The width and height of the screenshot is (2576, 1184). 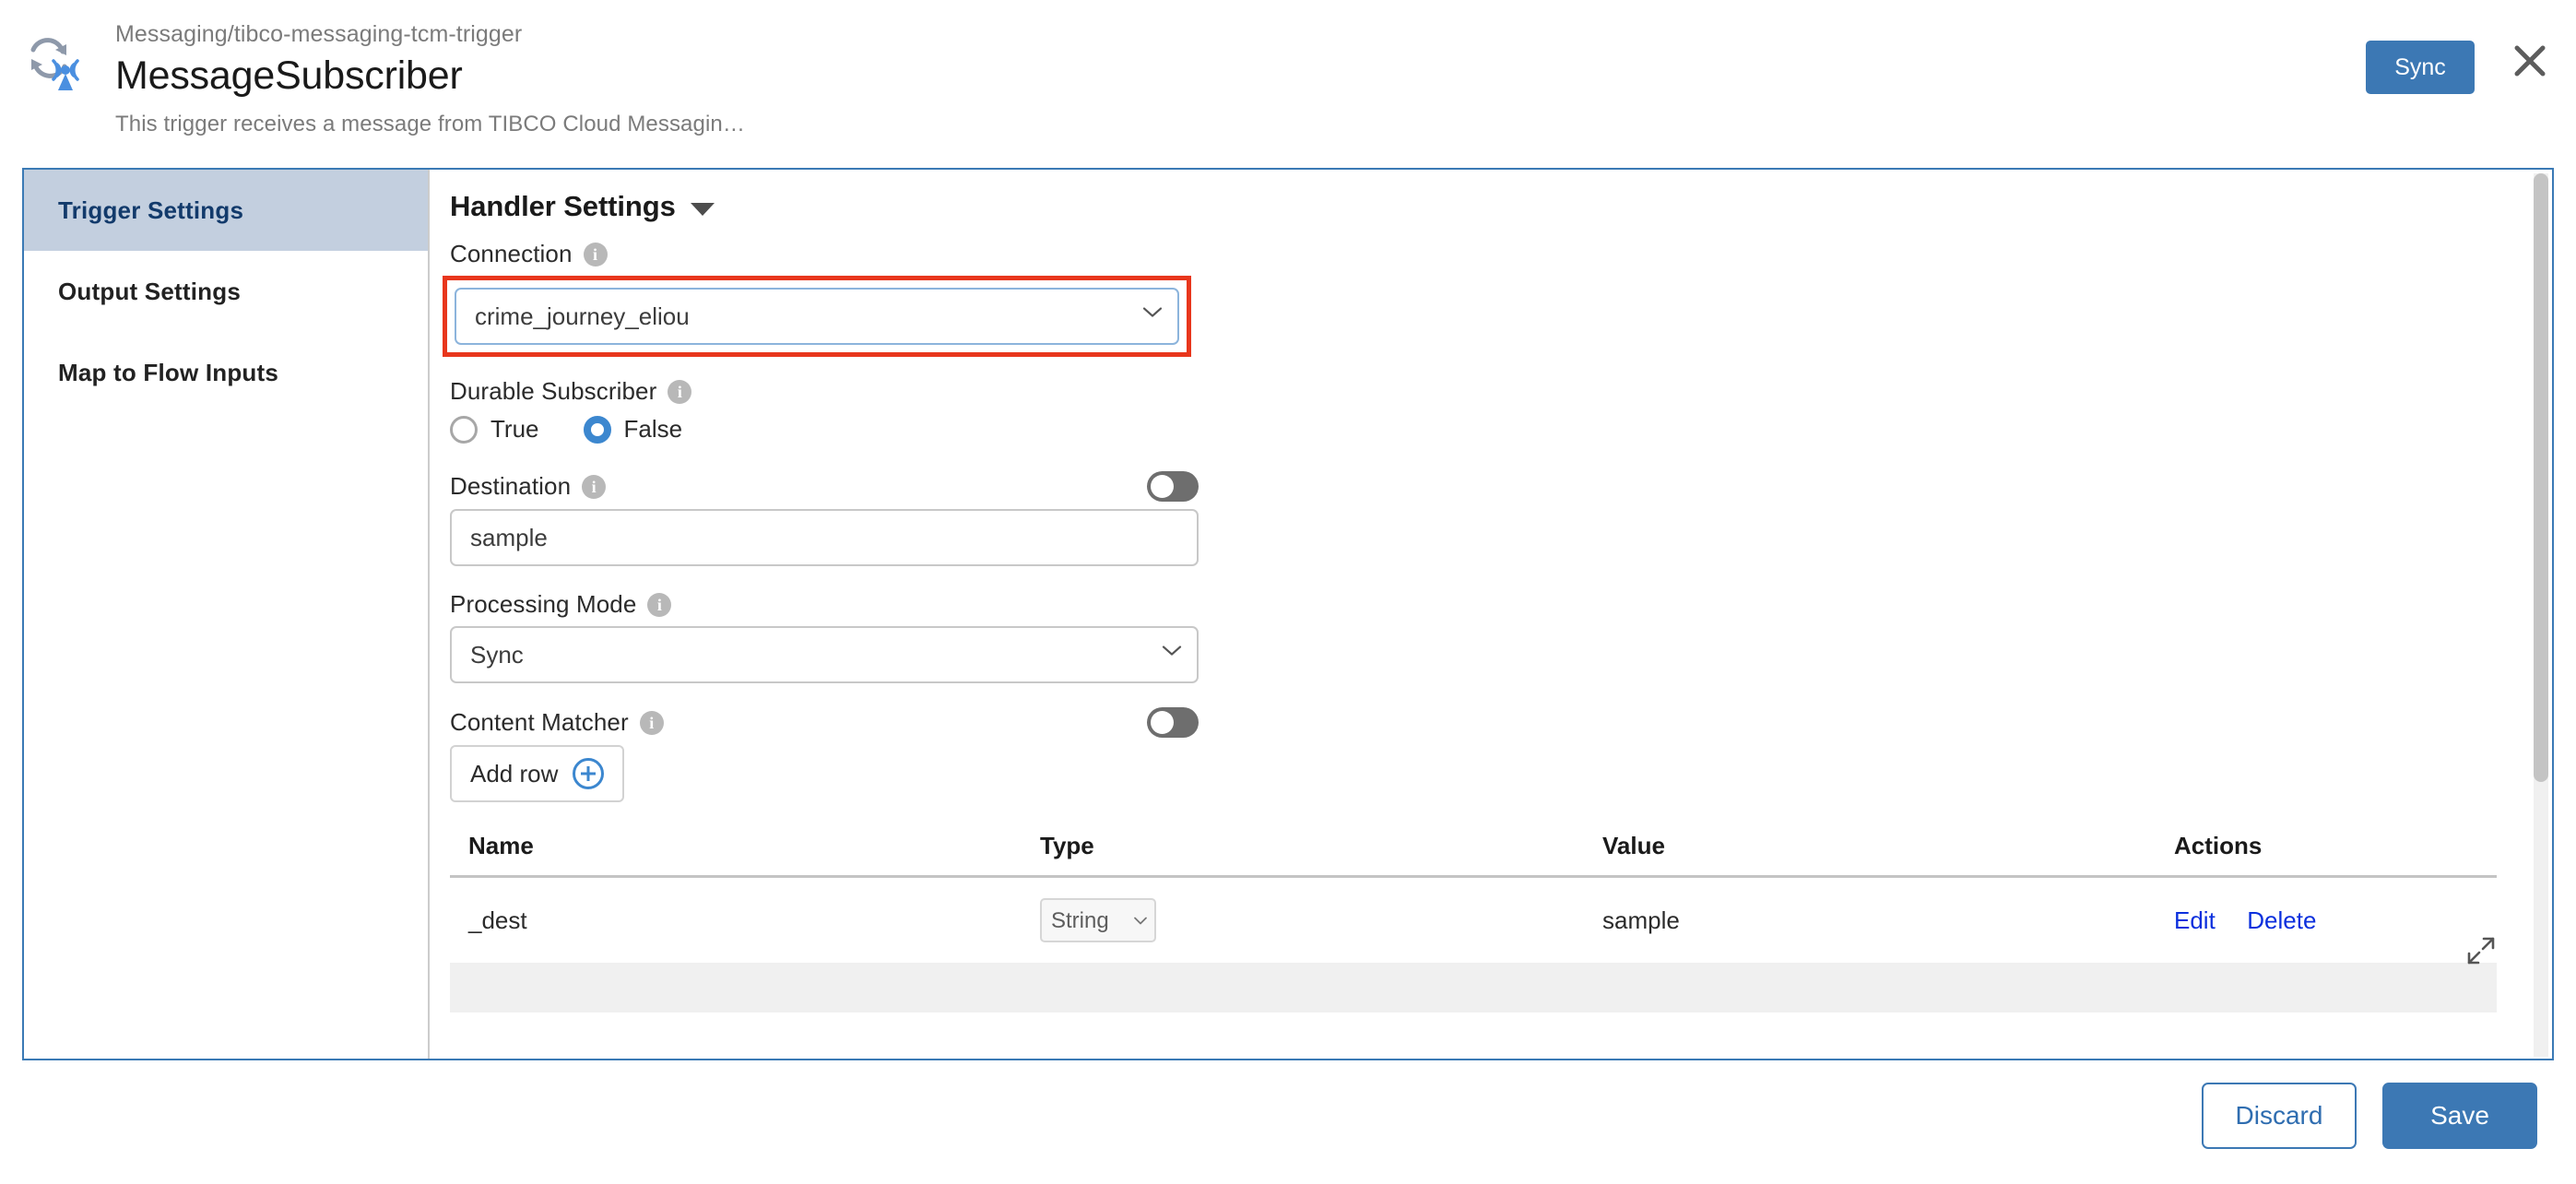 I want to click on processing-mode-select: Sync, so click(x=824, y=654).